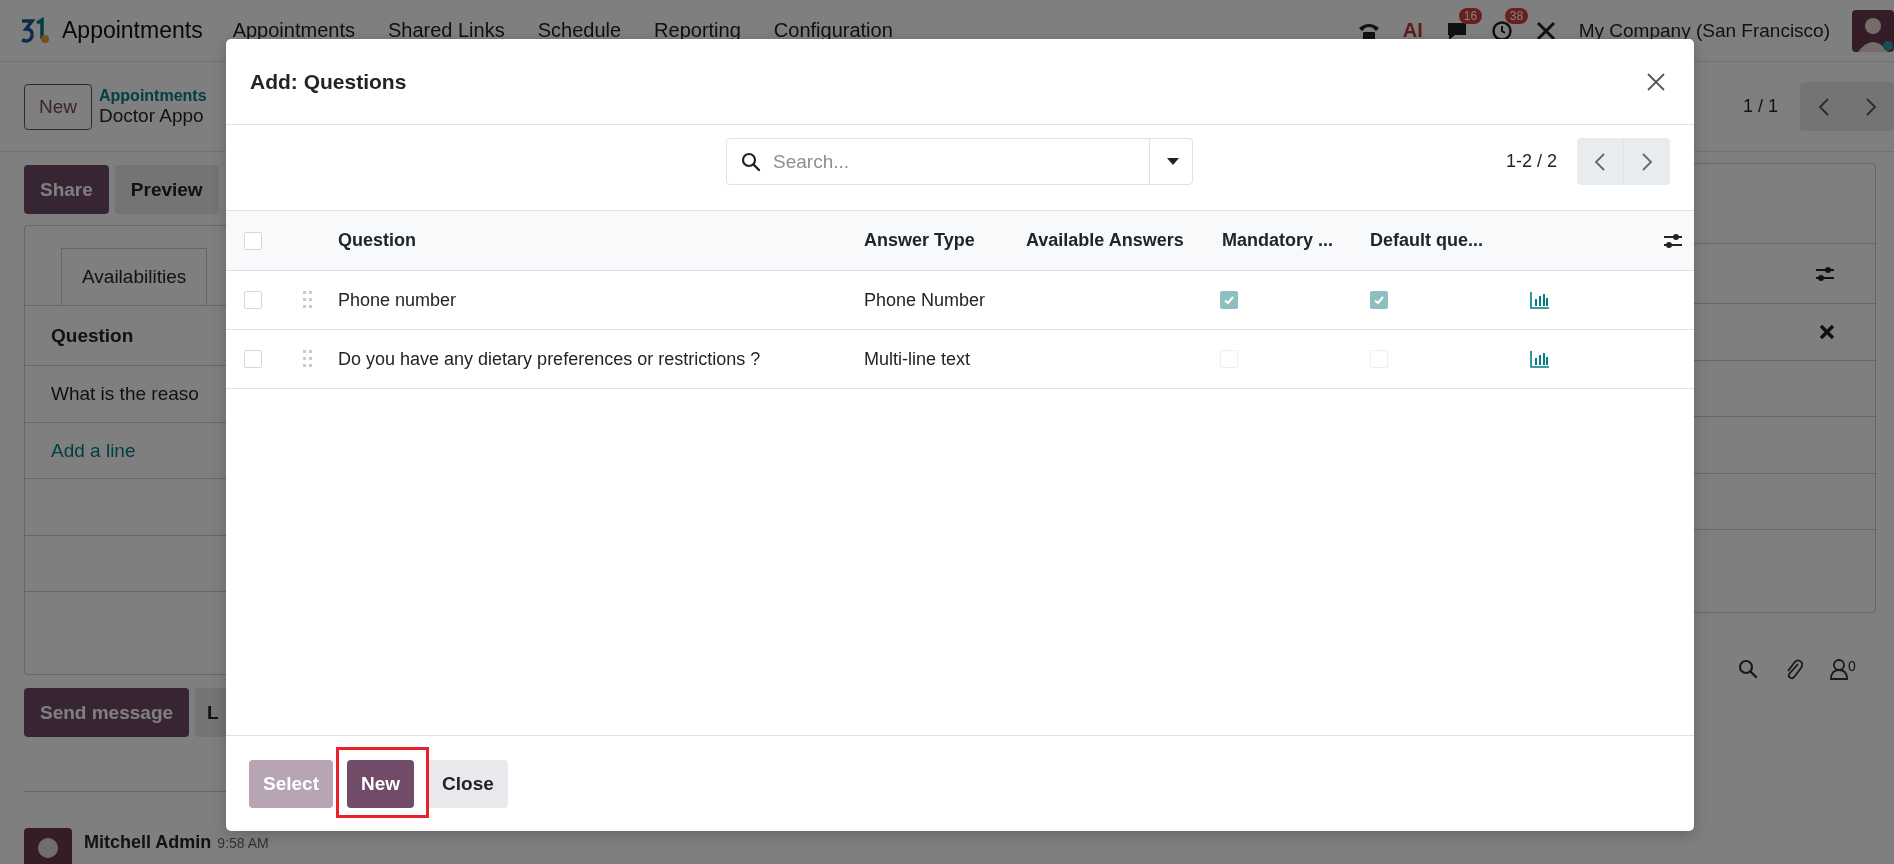 Image resolution: width=1894 pixels, height=864 pixels. Describe the element at coordinates (66, 189) in the screenshot. I see `share-button: Share` at that location.